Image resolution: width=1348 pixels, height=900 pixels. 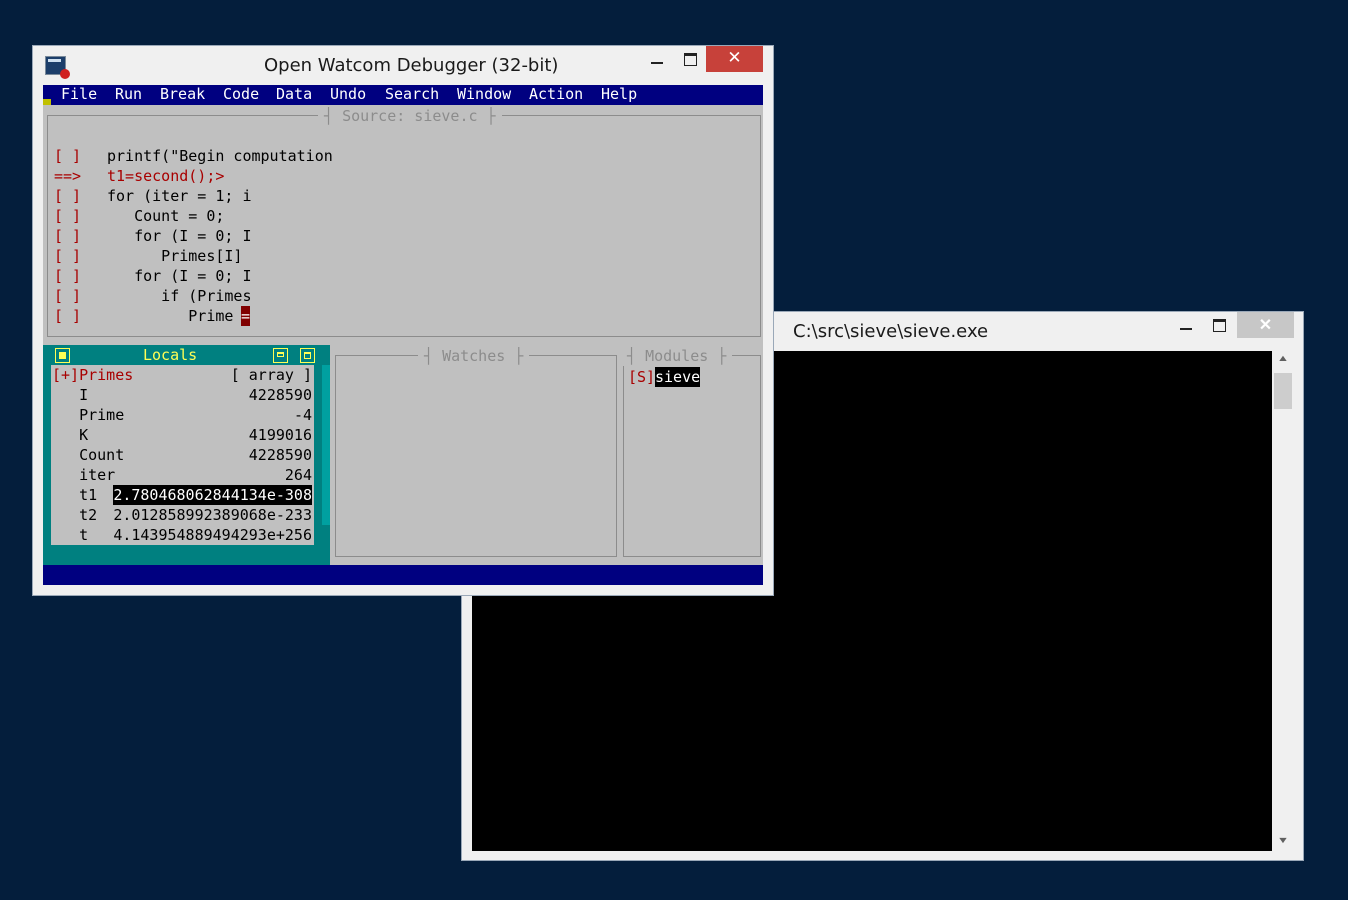 What do you see at coordinates (1283, 358) in the screenshot?
I see `scroll-up-icon: ▲` at bounding box center [1283, 358].